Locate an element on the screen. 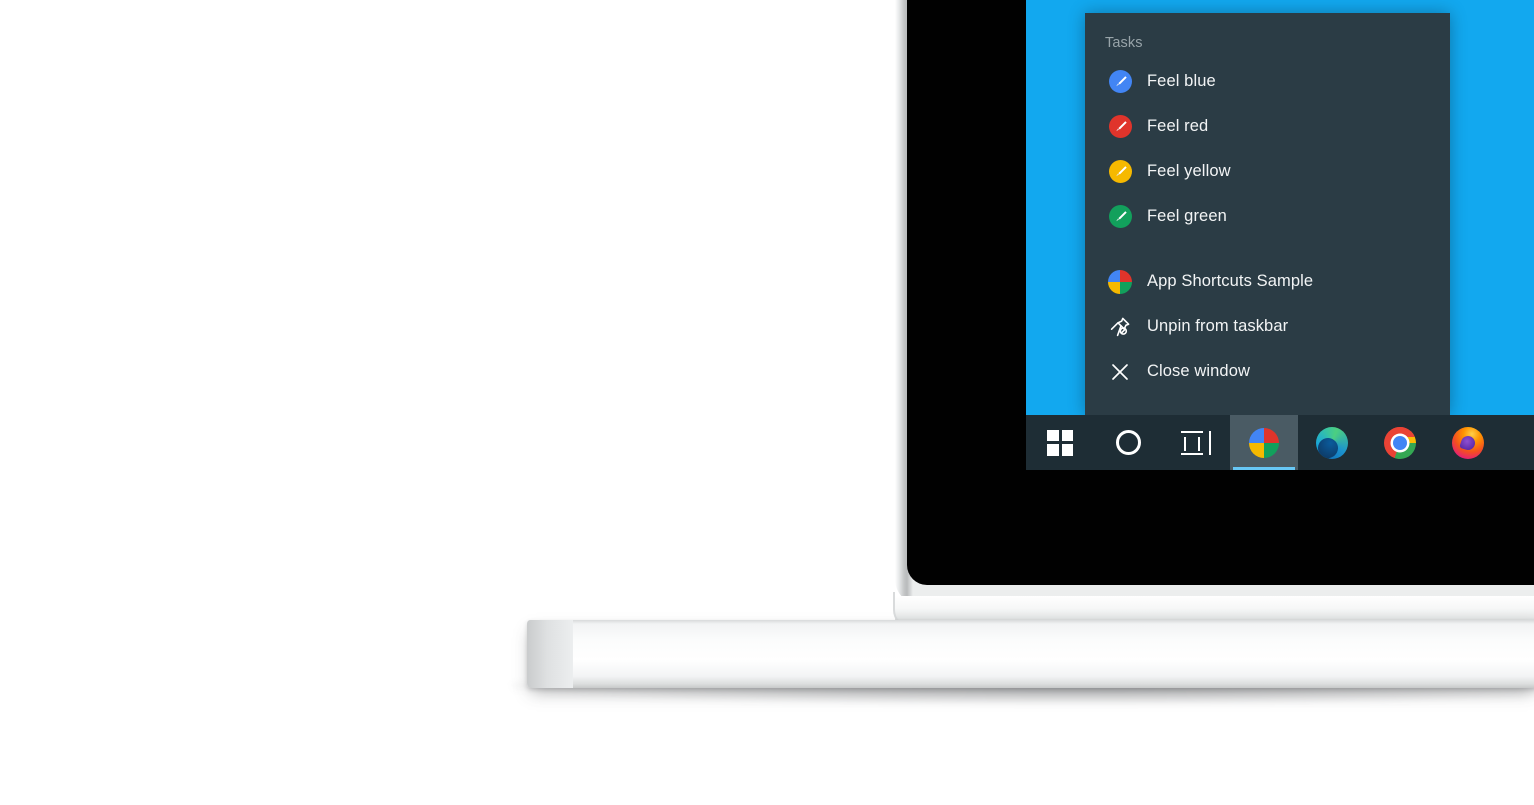  jumplist-item-app-shortcuts-sample: App Shortcuts Sample is located at coordinates (1267, 281).